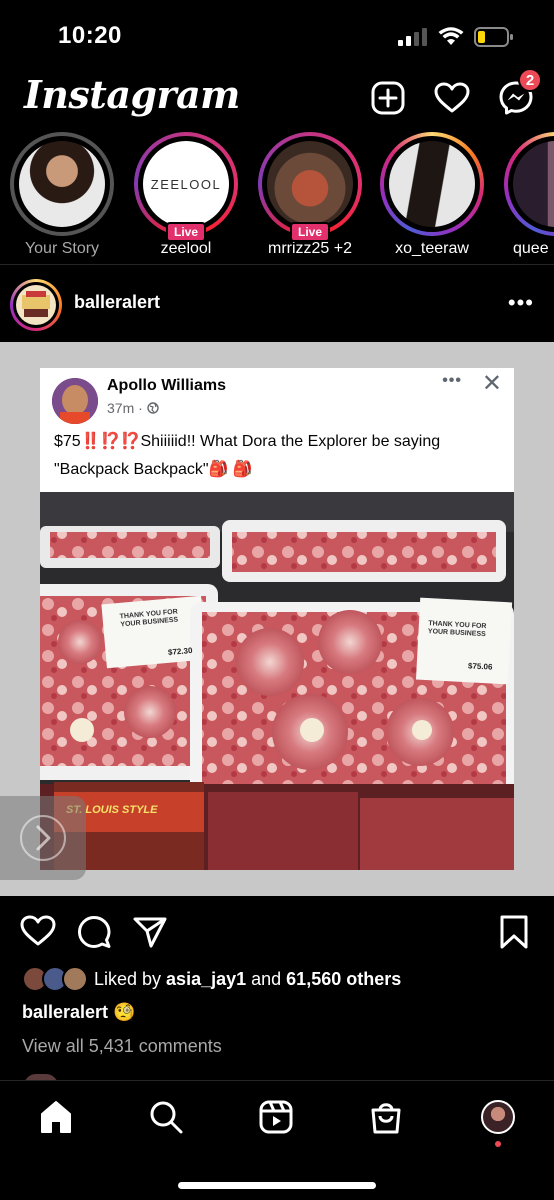 The width and height of the screenshot is (554, 1200). I want to click on profile-notification-dot, so click(498, 1144).